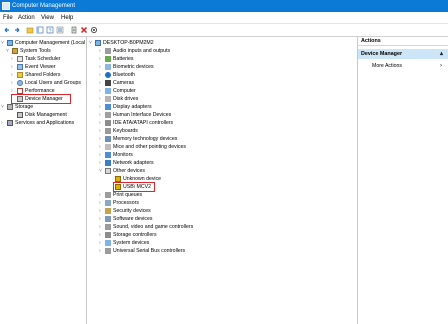 This screenshot has width=448, height=324. I want to click on services-icon, so click(10, 122).